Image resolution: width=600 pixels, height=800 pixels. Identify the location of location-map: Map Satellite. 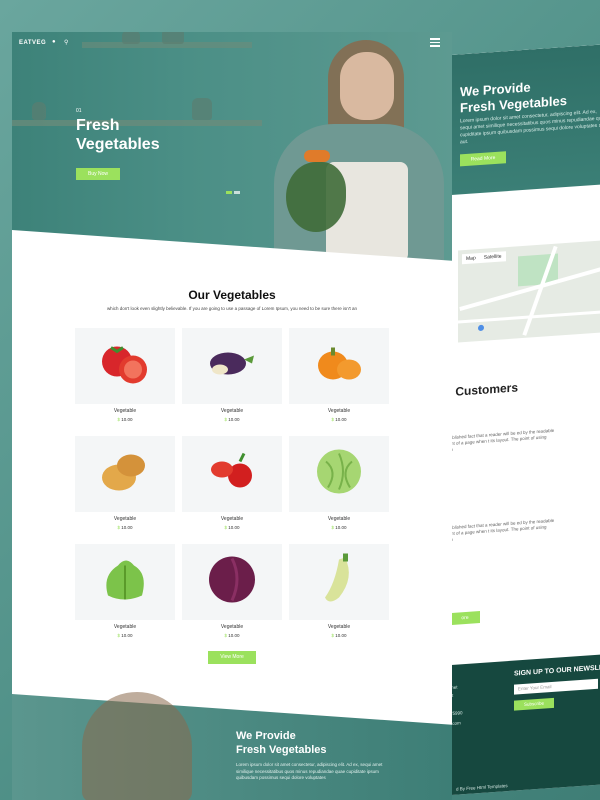
(529, 291).